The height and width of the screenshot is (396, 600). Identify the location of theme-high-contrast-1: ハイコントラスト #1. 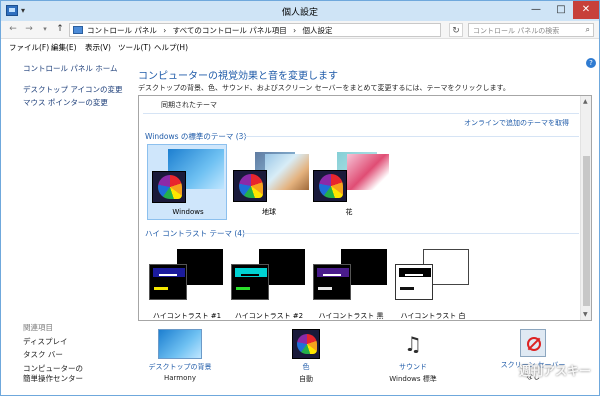
(187, 283).